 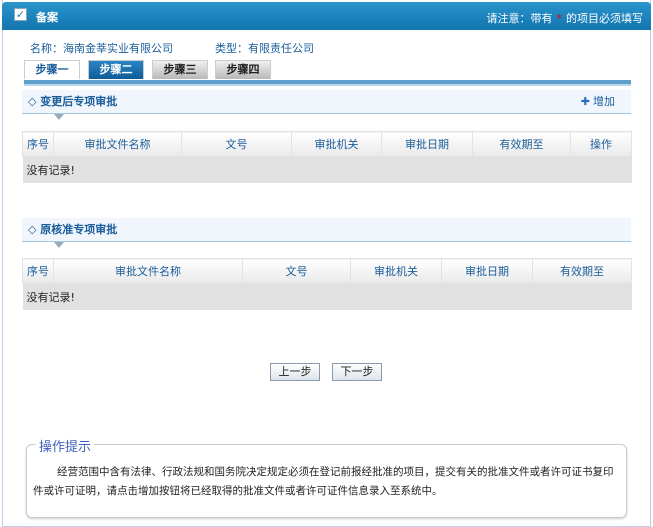 What do you see at coordinates (243, 69) in the screenshot?
I see `tab-step-4: 步骤四` at bounding box center [243, 69].